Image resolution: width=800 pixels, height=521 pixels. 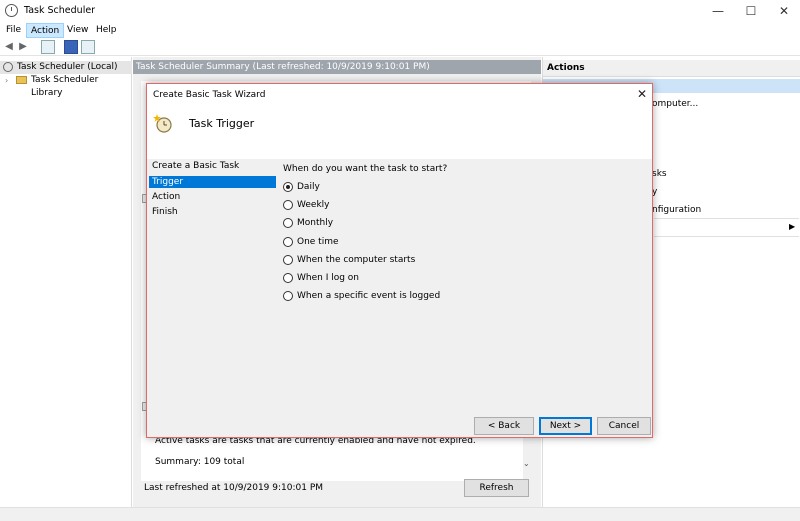 I want to click on show-hide-console-tree-icon, so click(x=48, y=47).